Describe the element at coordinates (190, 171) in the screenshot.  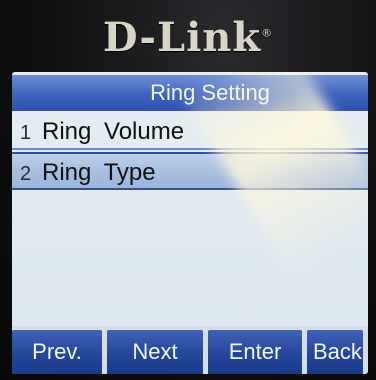
I see `menu-item-ring-type: 2 Ring Type` at that location.